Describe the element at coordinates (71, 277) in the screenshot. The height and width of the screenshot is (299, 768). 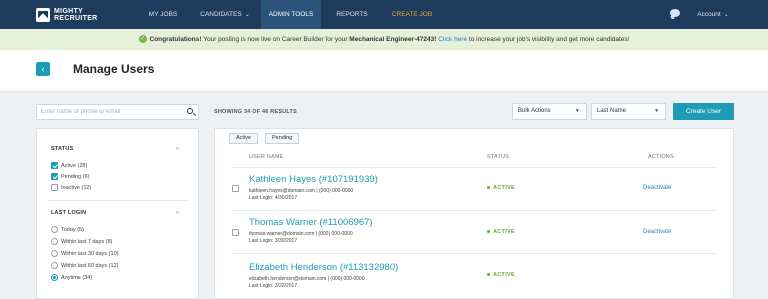
I see `login-option-anytime: Anytime (34)` at that location.